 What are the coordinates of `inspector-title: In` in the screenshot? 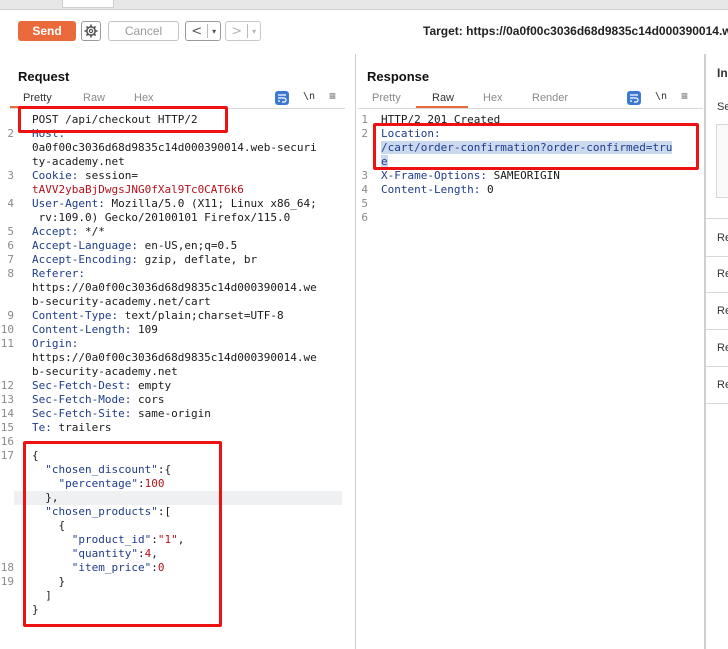 It's located at (722, 73).